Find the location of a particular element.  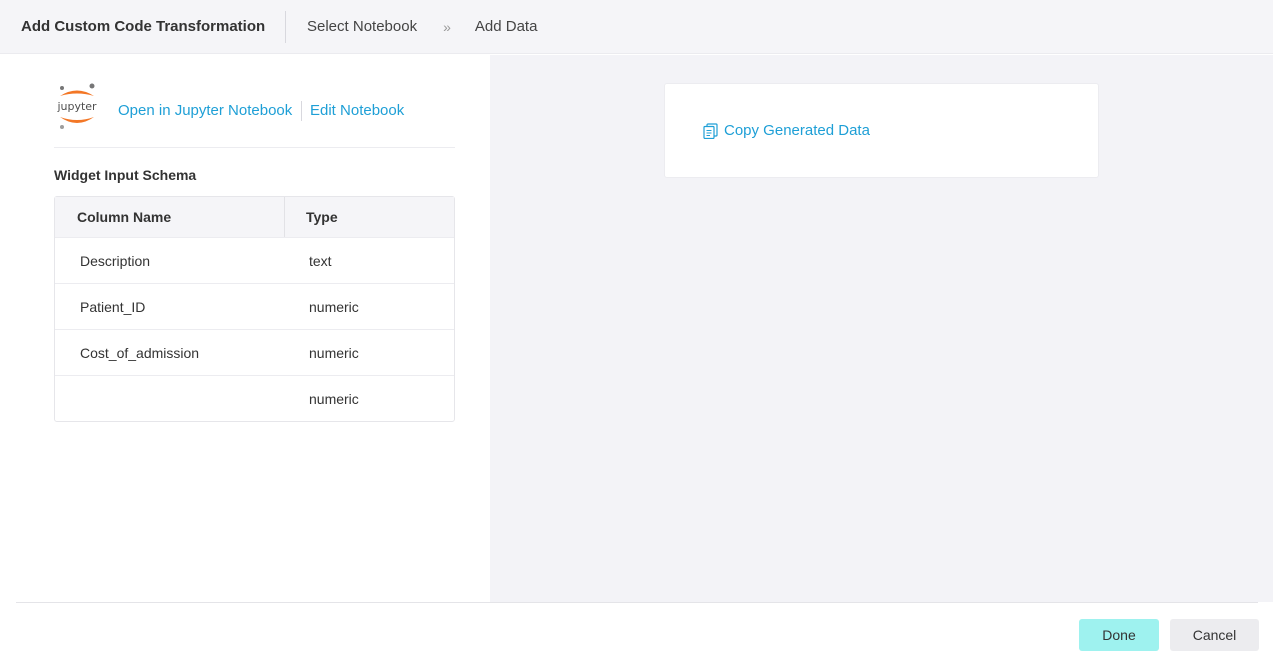

footer-divider is located at coordinates (637, 602).